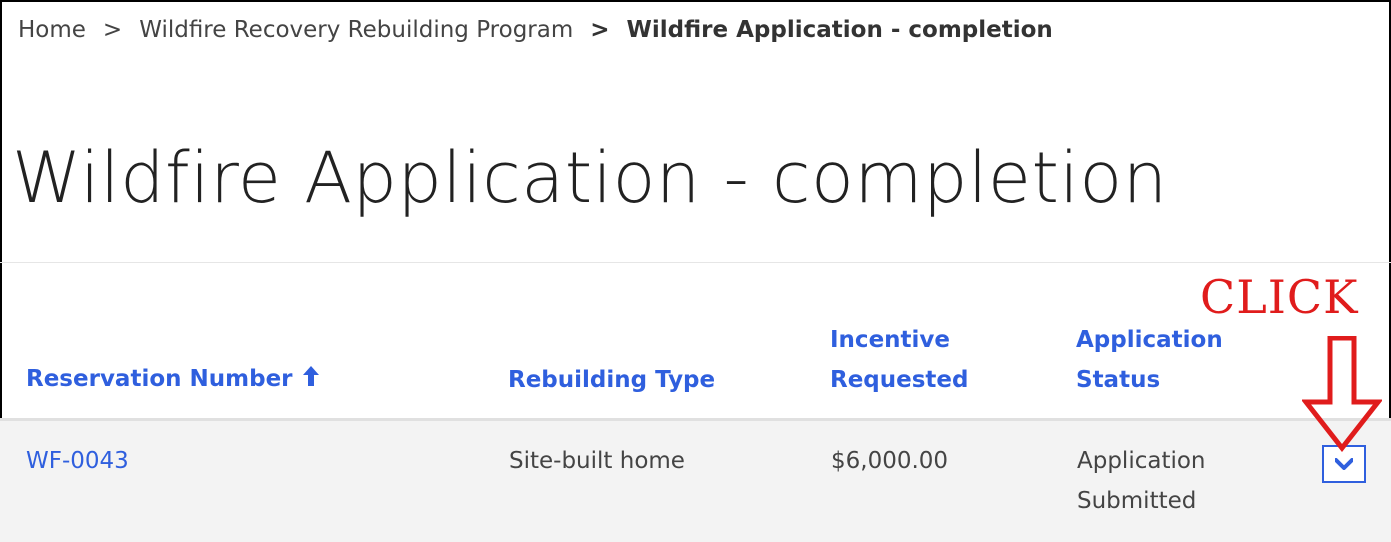 This screenshot has width=1391, height=542. Describe the element at coordinates (1279, 297) in the screenshot. I see `click-annotation-label: CLICK` at that location.